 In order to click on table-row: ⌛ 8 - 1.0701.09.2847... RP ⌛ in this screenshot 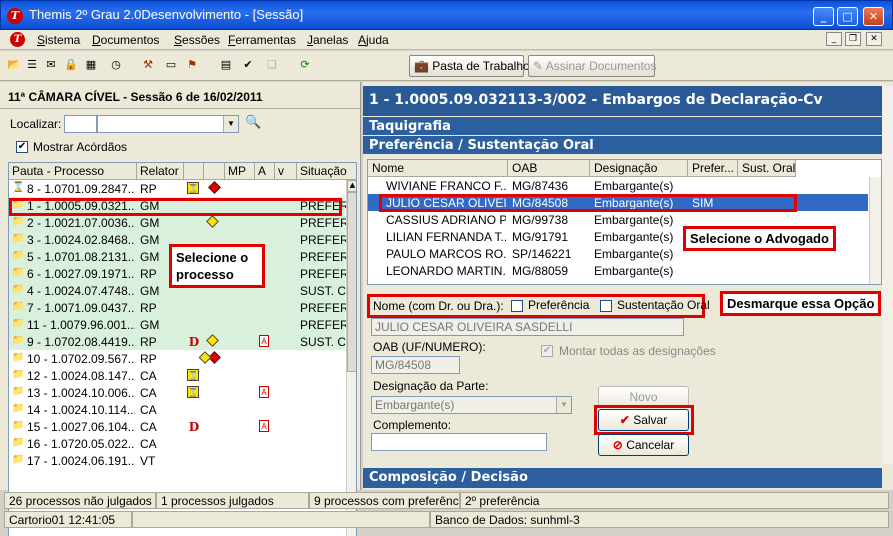, I will do `click(177, 188)`.